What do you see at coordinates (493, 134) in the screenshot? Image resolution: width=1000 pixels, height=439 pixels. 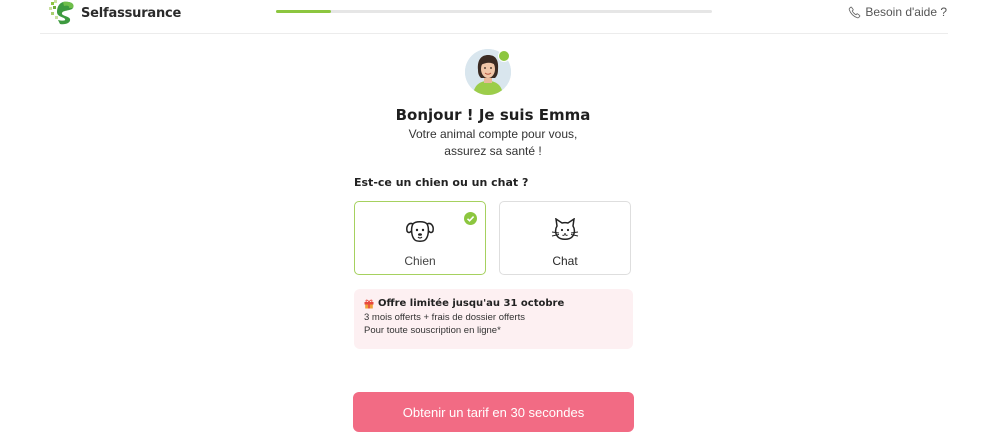 I see `greeting-subtitle-line1: Votre animal compte pour vous,` at bounding box center [493, 134].